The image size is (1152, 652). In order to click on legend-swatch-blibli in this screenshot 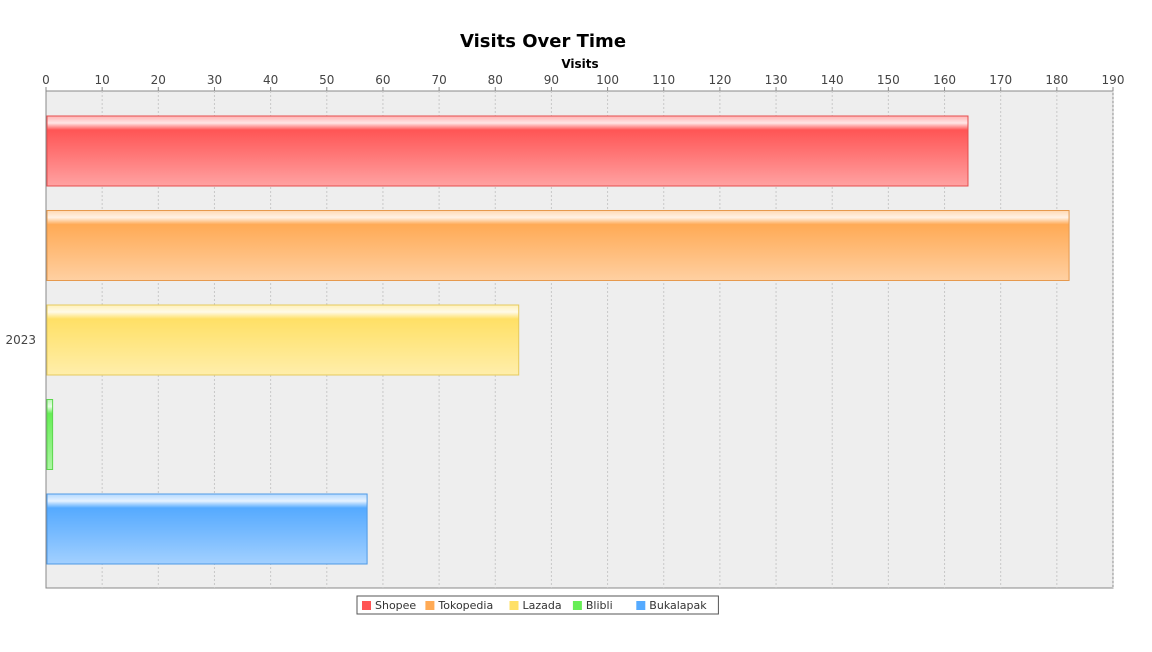, I will do `click(577, 605)`.